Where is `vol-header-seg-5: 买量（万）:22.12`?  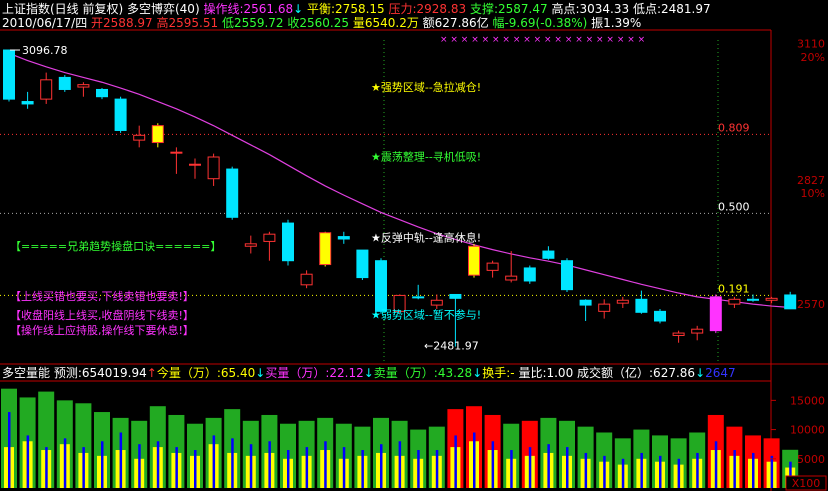 vol-header-seg-5: 买量（万）:22.12 is located at coordinates (314, 373).